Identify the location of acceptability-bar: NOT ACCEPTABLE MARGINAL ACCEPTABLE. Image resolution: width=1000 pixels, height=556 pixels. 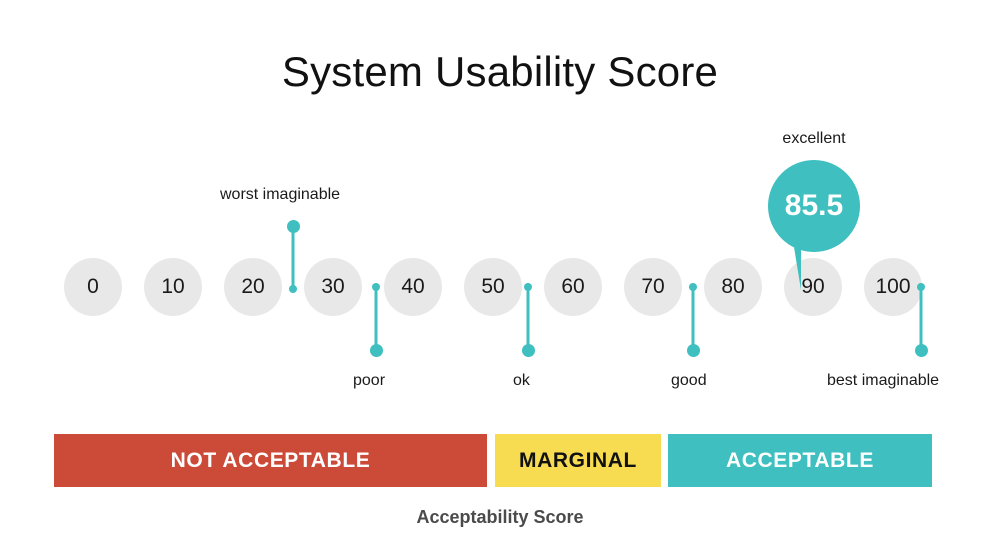
(493, 460).